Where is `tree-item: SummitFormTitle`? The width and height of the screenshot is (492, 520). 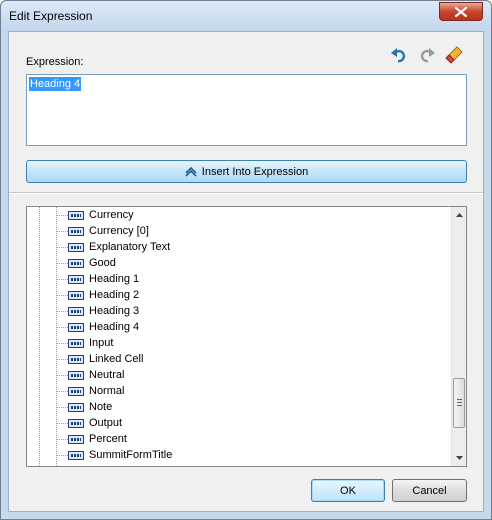 tree-item: SummitFormTitle is located at coordinates (114, 455).